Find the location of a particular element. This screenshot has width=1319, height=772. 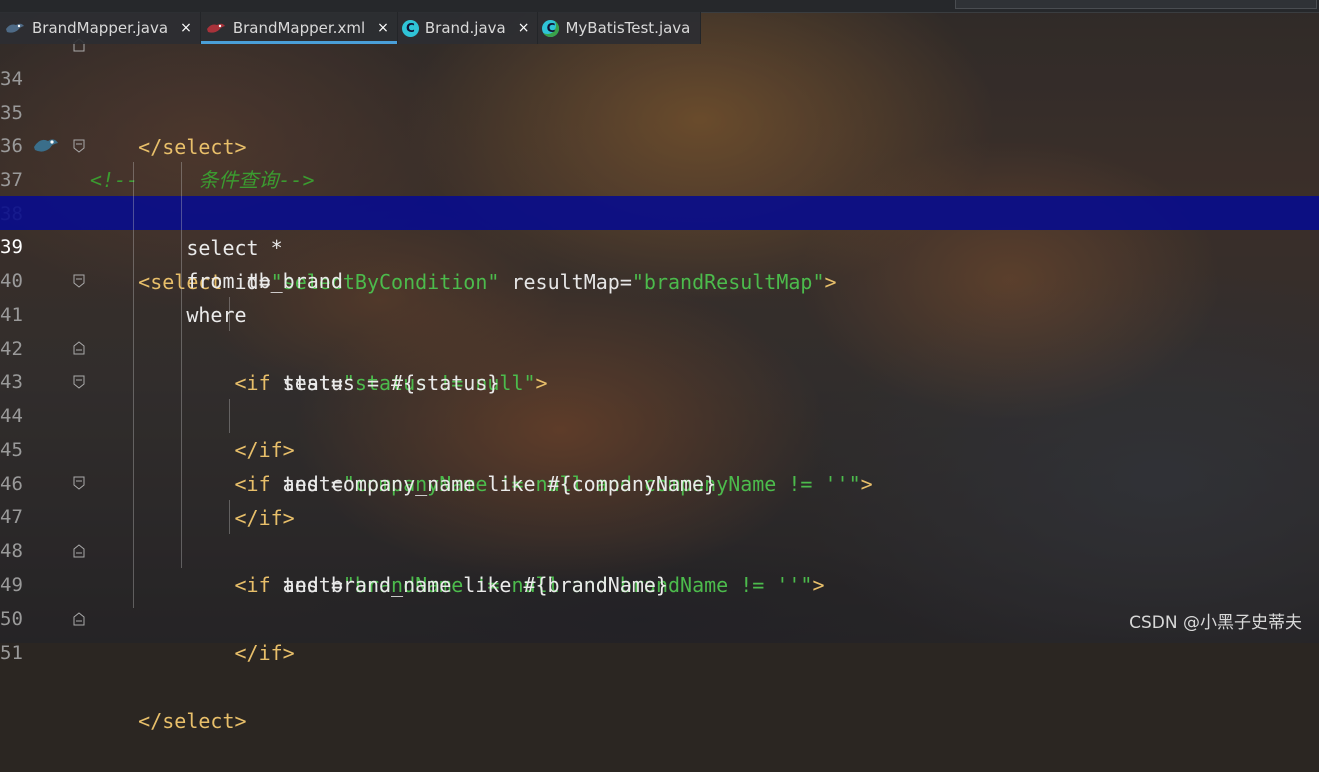

code-line: 40 where is located at coordinates (659, 278).